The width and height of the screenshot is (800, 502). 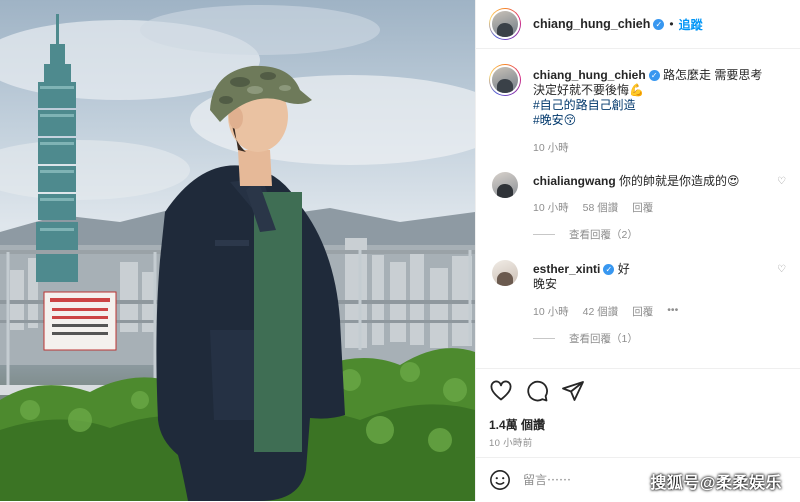 I want to click on comment-meta: 10 小時 58 個讚 回覆, so click(x=593, y=207).